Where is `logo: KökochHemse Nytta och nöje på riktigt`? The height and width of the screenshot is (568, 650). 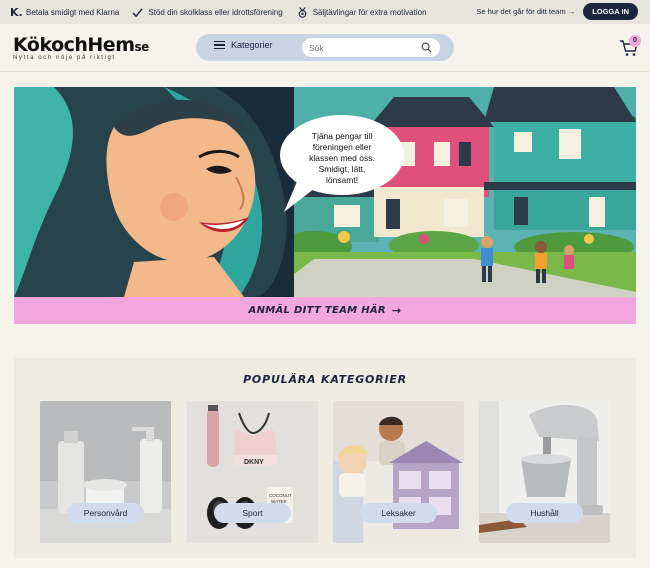
logo: KökochHemse Nytta och nöje på riktigt is located at coordinates (81, 47).